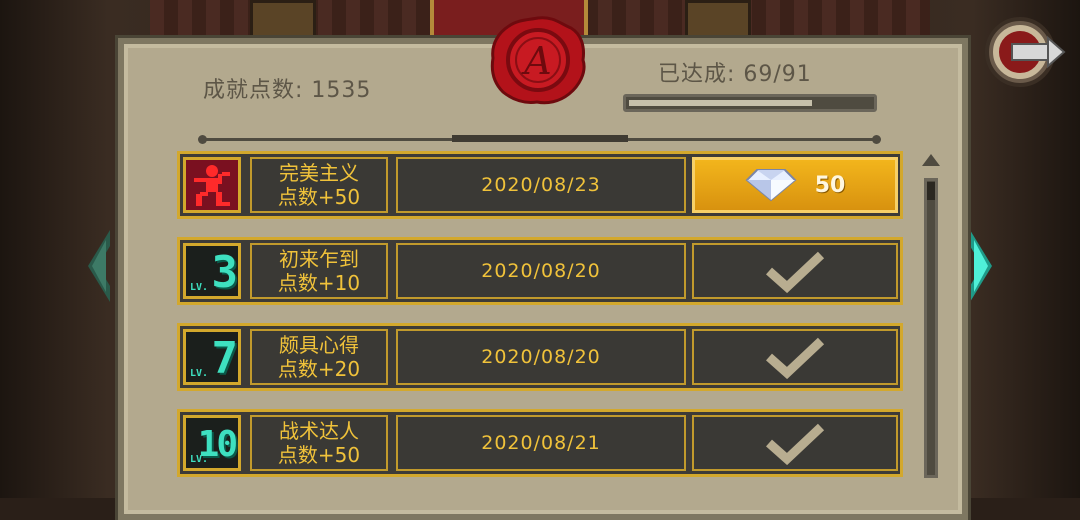 The width and height of the screenshot is (1080, 520). I want to click on achievement-points: 点数+10, so click(319, 283).